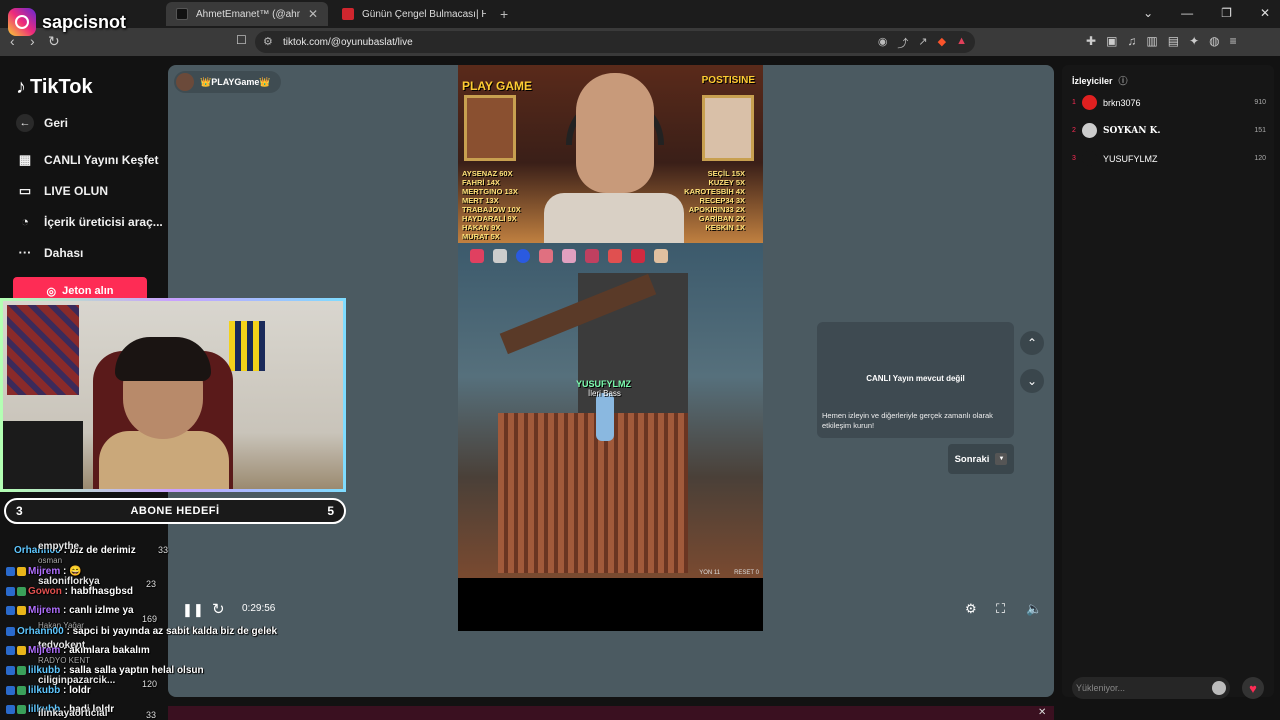 This screenshot has width=1280, height=720. Describe the element at coordinates (1074, 158) in the screenshot. I see `viewer-rank: 3` at that location.